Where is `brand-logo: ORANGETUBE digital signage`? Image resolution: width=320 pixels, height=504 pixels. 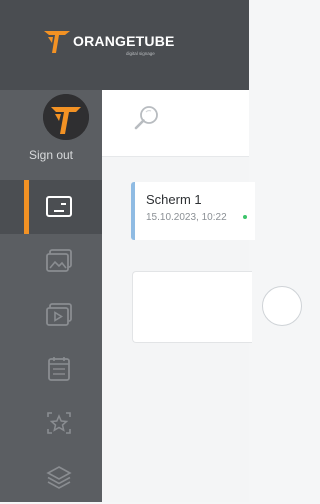 brand-logo: ORANGETUBE digital signage is located at coordinates (143, 44).